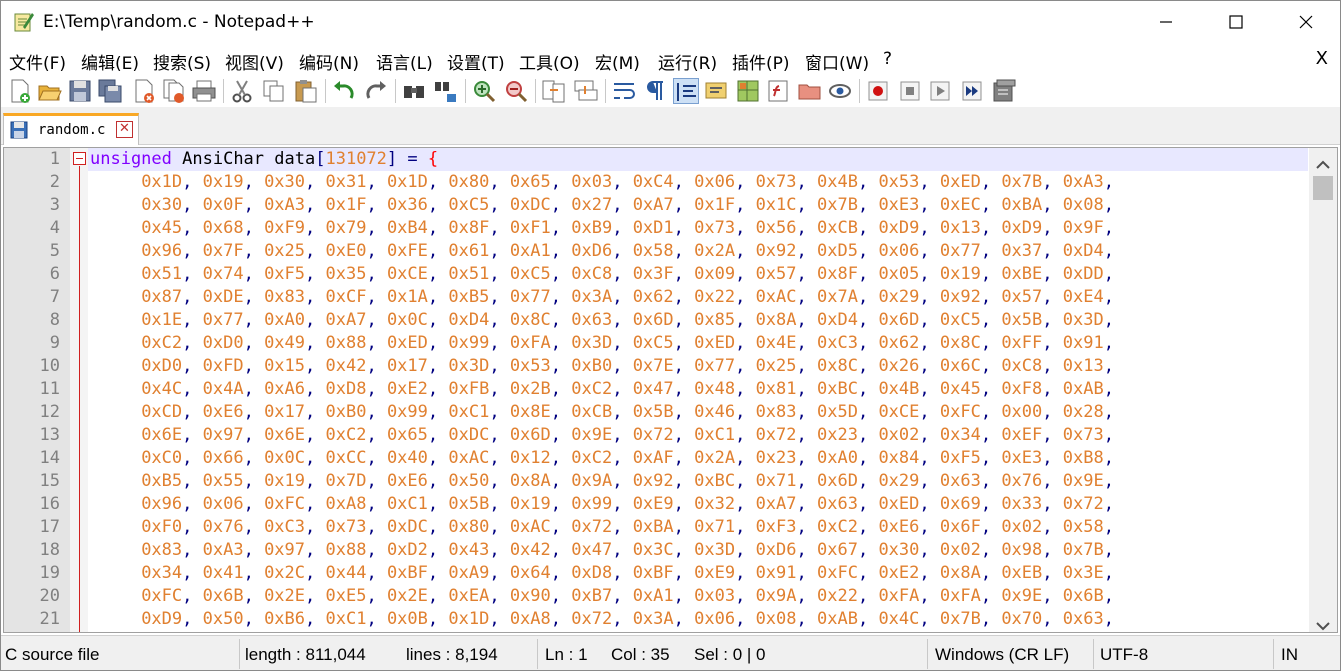 The height and width of the screenshot is (671, 1341). I want to click on hex-value: 0x63, so click(837, 504).